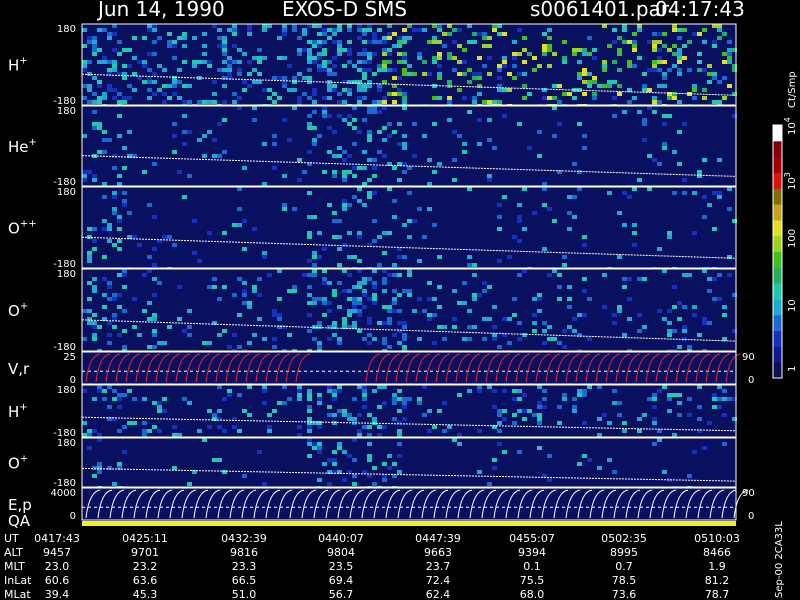 The height and width of the screenshot is (600, 800). Describe the element at coordinates (777, 196) in the screenshot. I see `colorbar-swatch` at that location.